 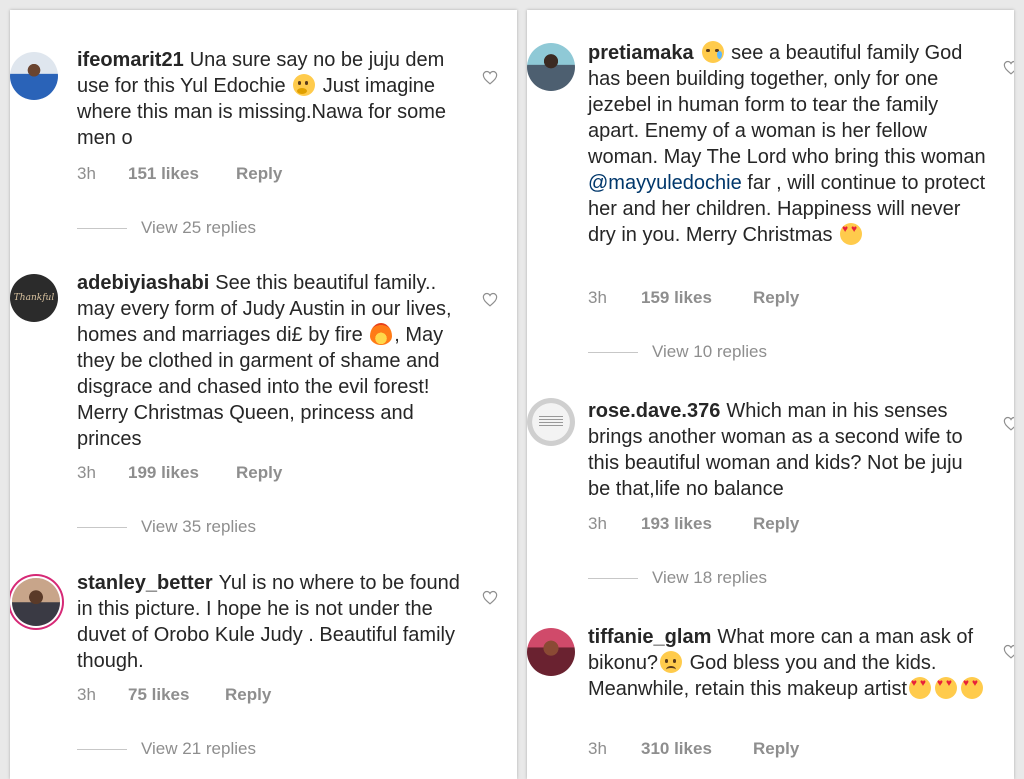 What do you see at coordinates (649, 637) in the screenshot?
I see `comment-username: tiffanie_glam` at bounding box center [649, 637].